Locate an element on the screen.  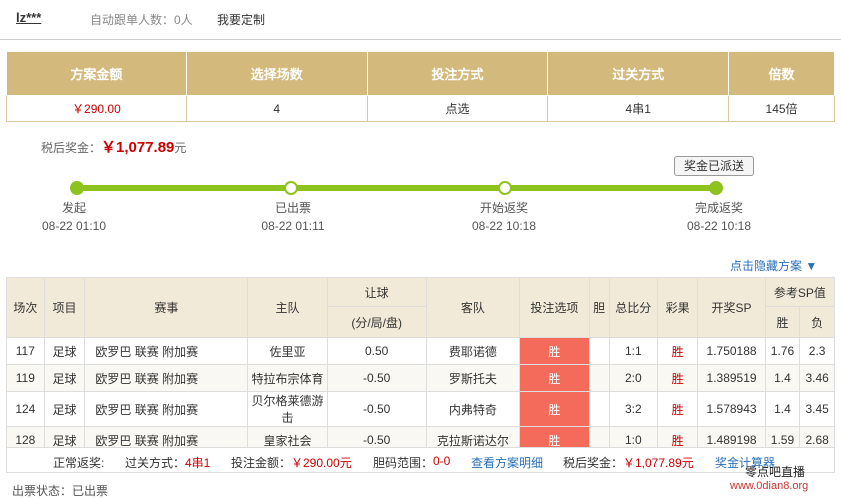
cell-sp: 1.750188 is located at coordinates (731, 351).